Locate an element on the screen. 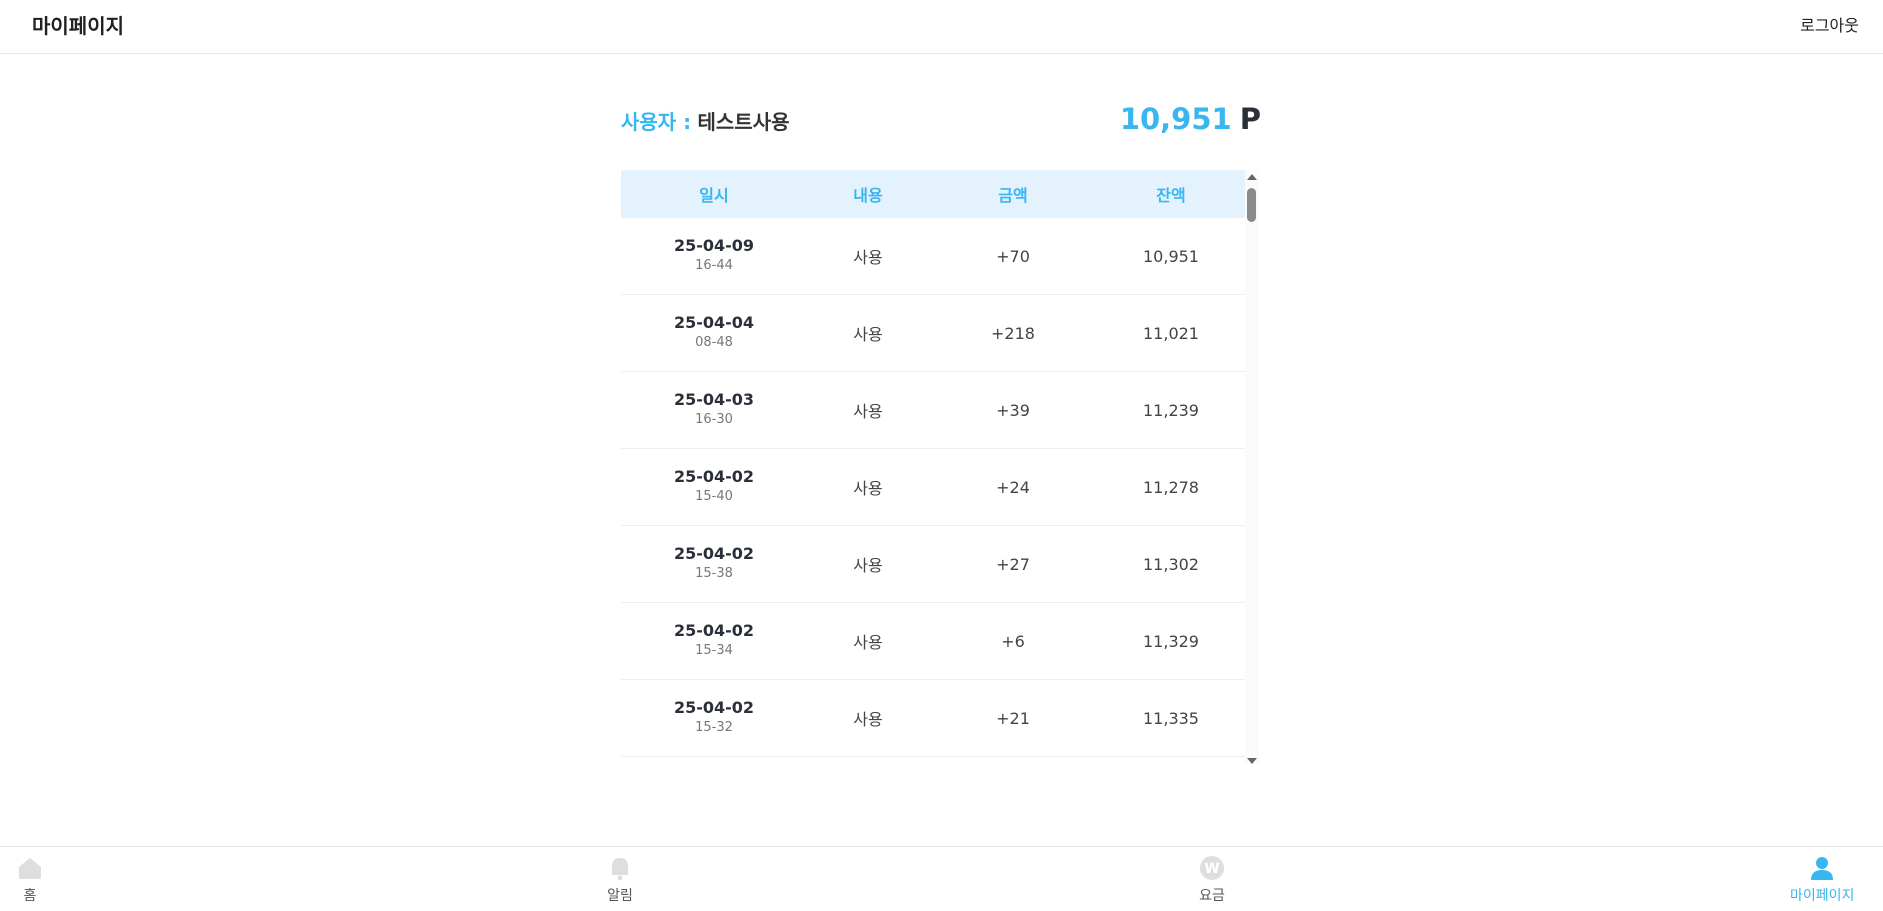 The width and height of the screenshot is (1883, 911). bell-icon is located at coordinates (620, 869).